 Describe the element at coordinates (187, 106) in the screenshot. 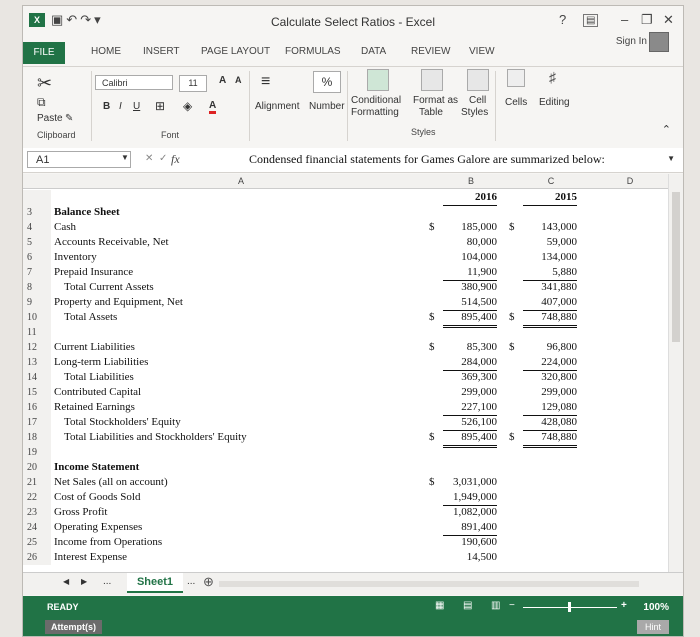

I see `fill-color-icon: ◈` at that location.